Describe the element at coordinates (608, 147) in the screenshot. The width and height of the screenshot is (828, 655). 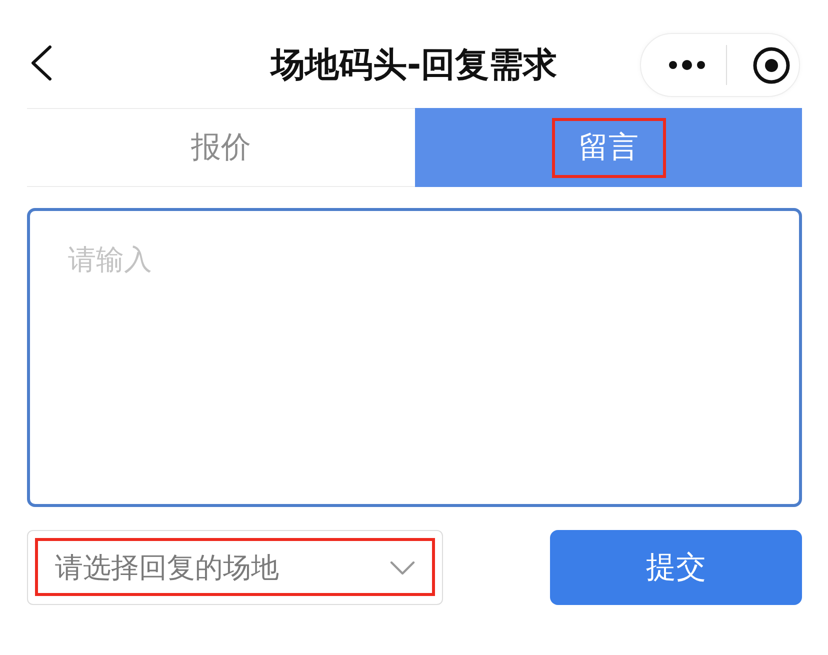
I see `tab: 留言` at that location.